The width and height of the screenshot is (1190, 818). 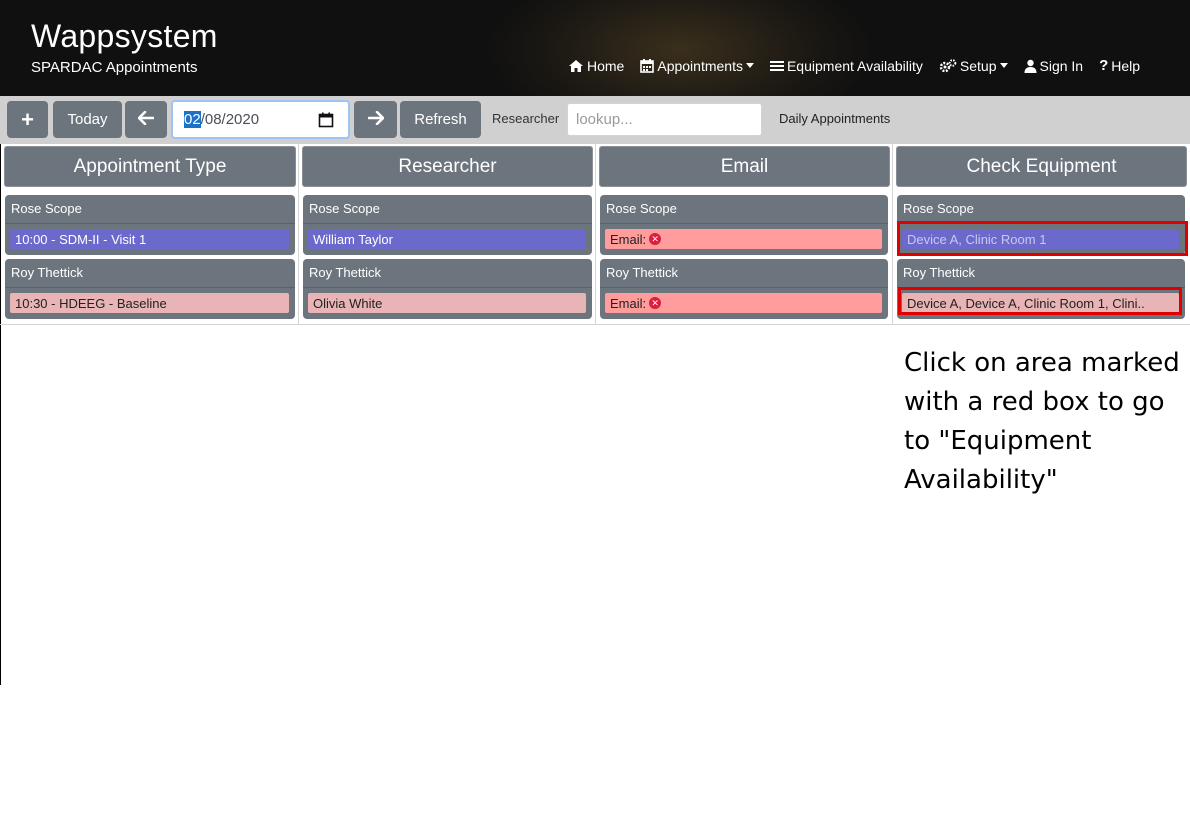 What do you see at coordinates (776, 66) in the screenshot?
I see `list-icon` at bounding box center [776, 66].